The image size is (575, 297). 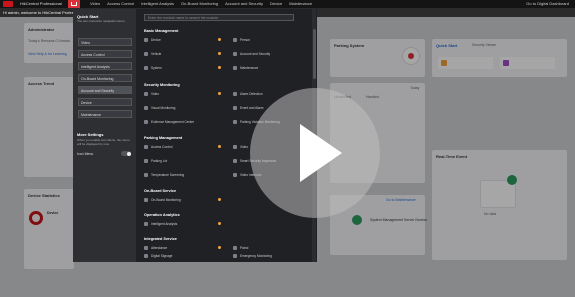 I want to click on section-basic-management: Basic Management, so click(x=161, y=31).